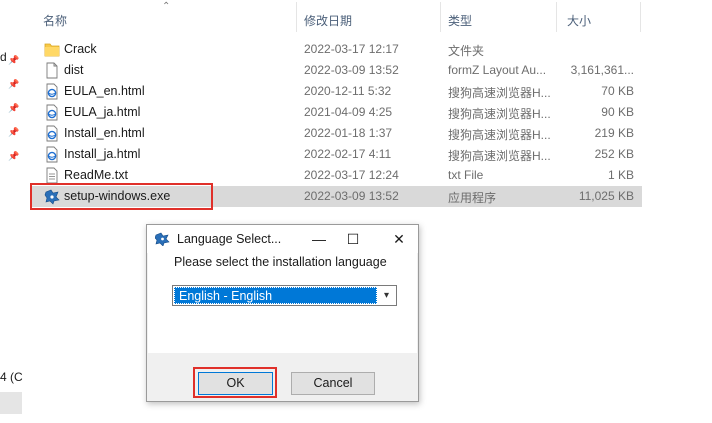  Describe the element at coordinates (102, 154) in the screenshot. I see `file-name: Install_ja.html` at that location.